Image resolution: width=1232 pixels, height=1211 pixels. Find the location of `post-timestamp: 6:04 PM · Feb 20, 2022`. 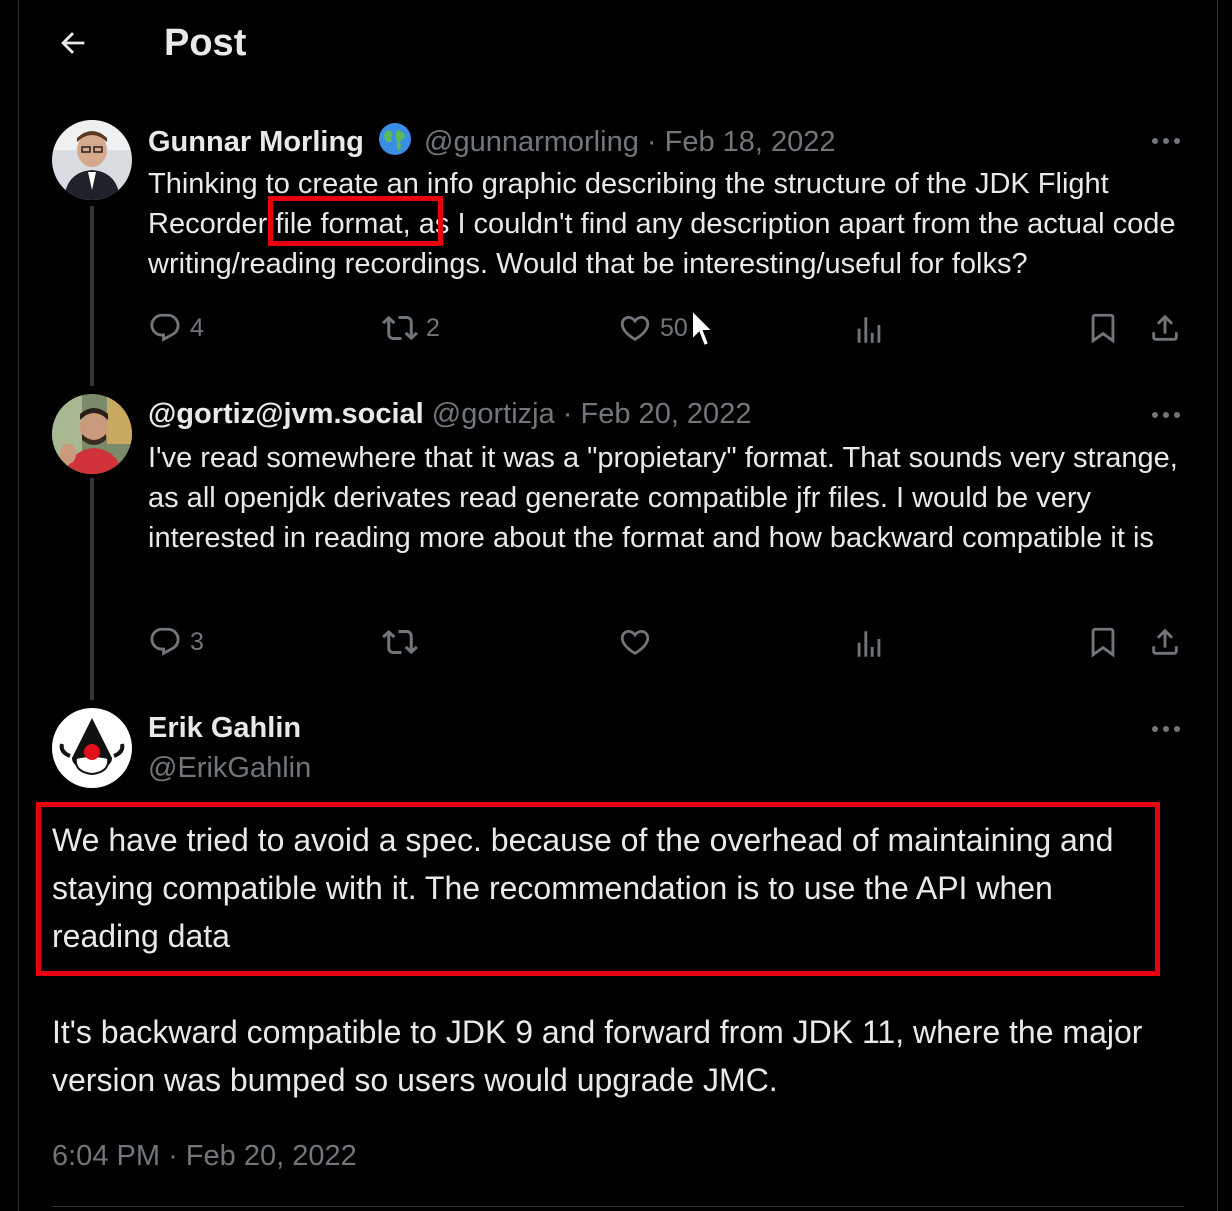

post-timestamp: 6:04 PM · Feb 20, 2022 is located at coordinates (204, 1156).